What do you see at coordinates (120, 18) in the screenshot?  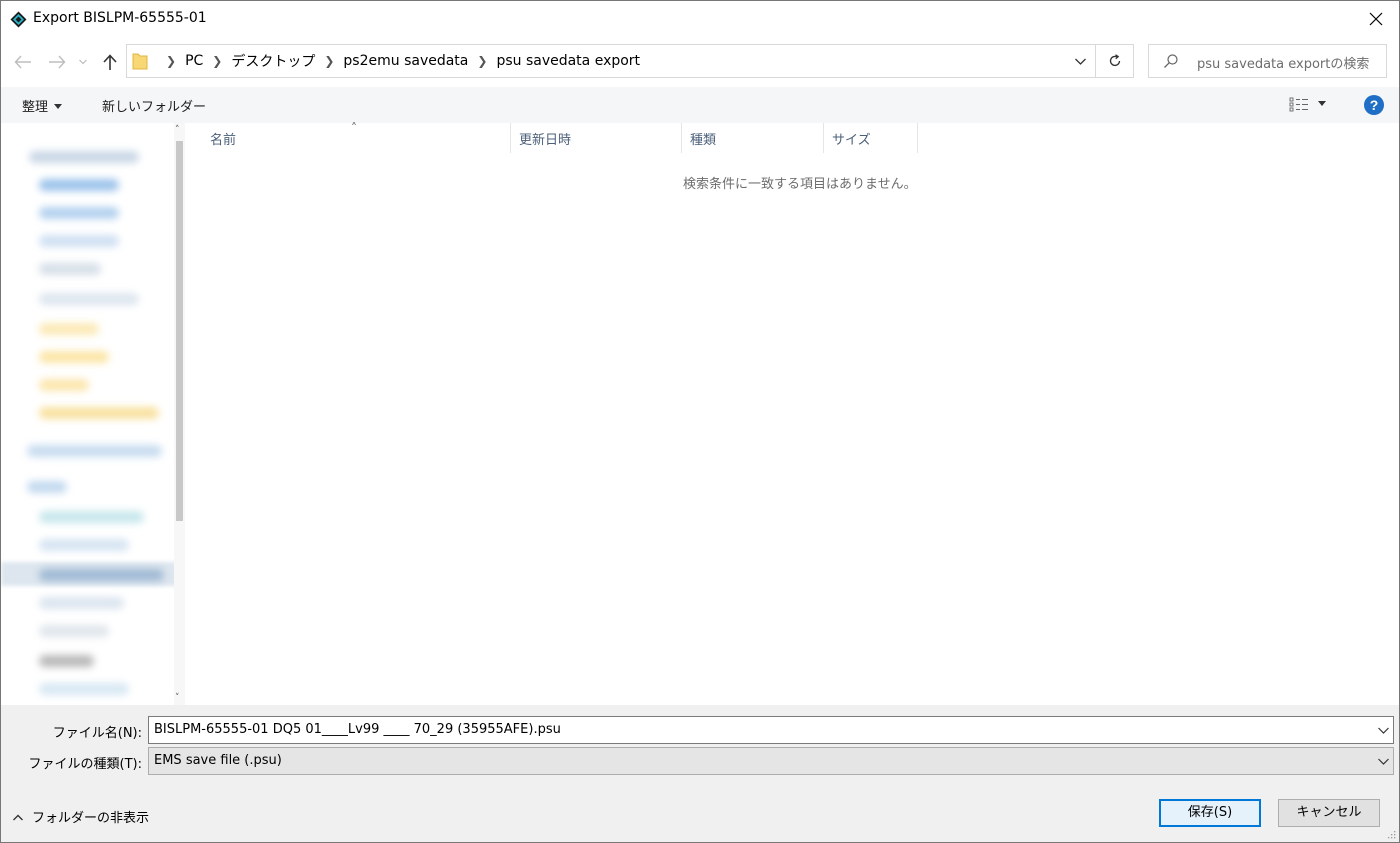 I see `window-title: Export BISLPM-65555-01` at bounding box center [120, 18].